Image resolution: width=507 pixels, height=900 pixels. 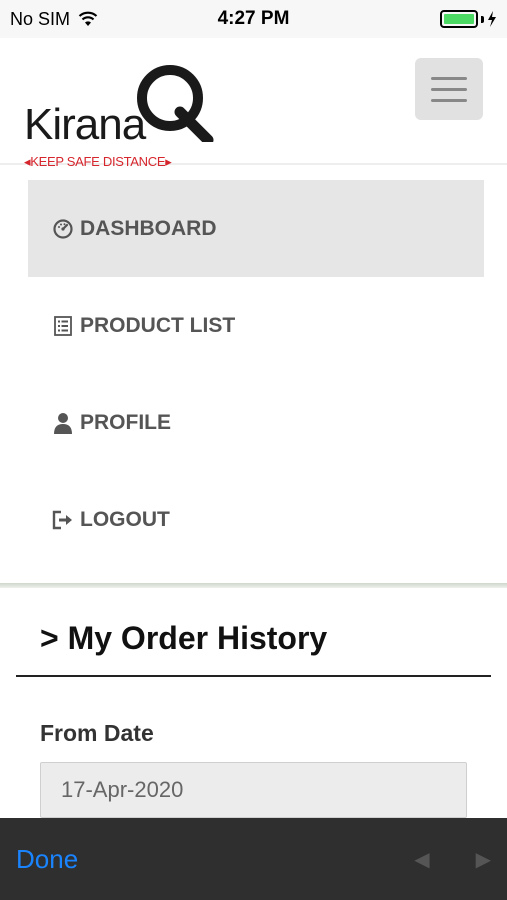 What do you see at coordinates (253, 585) in the screenshot?
I see `section-divider` at bounding box center [253, 585].